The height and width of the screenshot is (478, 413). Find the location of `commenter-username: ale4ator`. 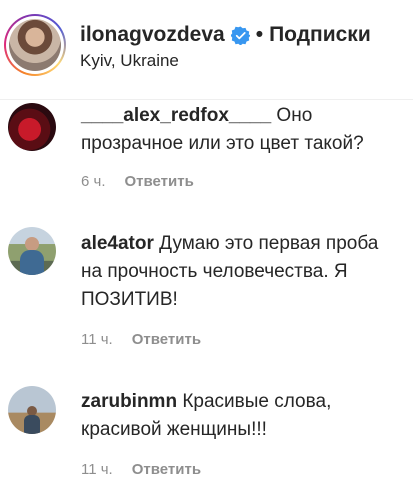

commenter-username: ale4ator is located at coordinates (117, 243).